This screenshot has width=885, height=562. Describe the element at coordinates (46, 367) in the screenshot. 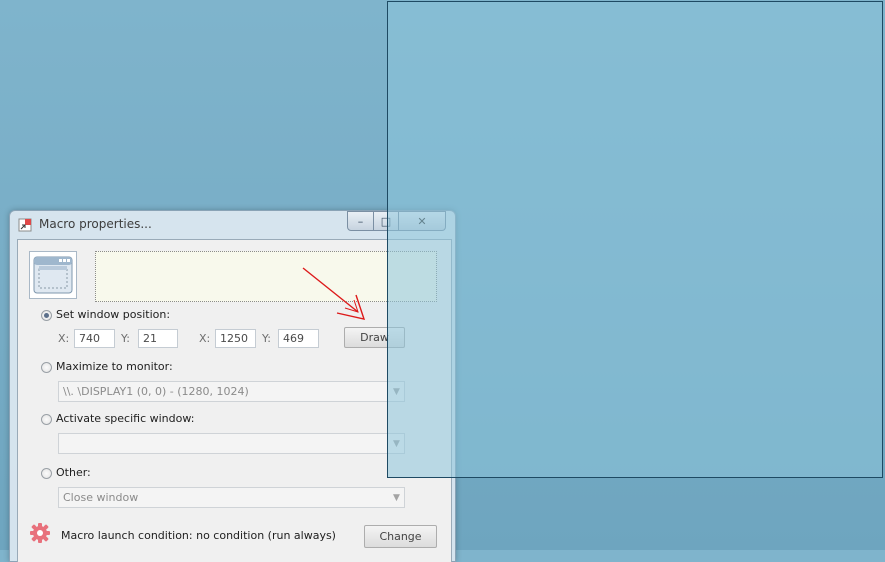

I see `maximize-radio` at that location.